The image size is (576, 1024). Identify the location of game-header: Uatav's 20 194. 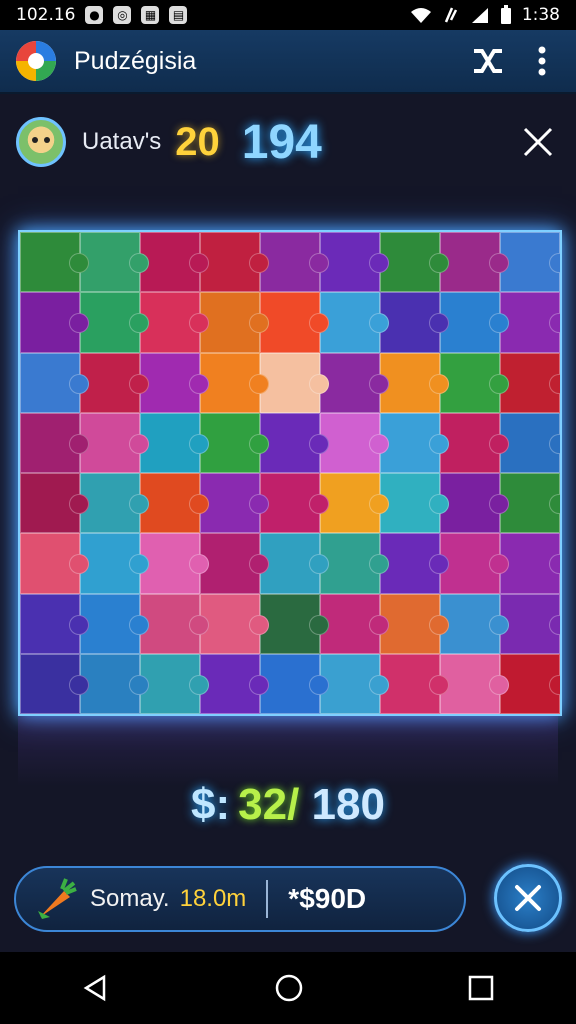
(288, 142).